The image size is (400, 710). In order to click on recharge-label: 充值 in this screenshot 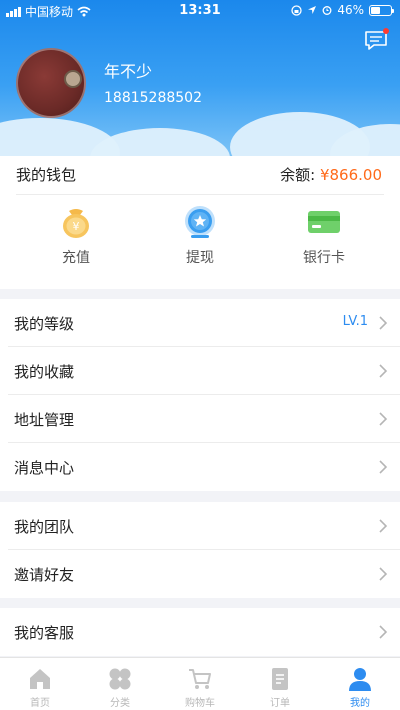, I will do `click(76, 258)`.